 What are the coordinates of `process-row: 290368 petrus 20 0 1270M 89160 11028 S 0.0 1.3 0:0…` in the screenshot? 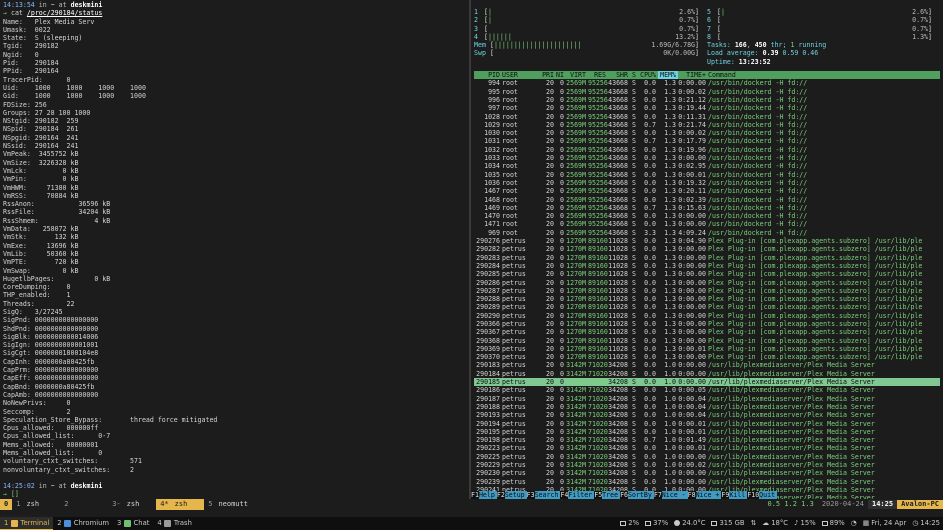 It's located at (707, 341).